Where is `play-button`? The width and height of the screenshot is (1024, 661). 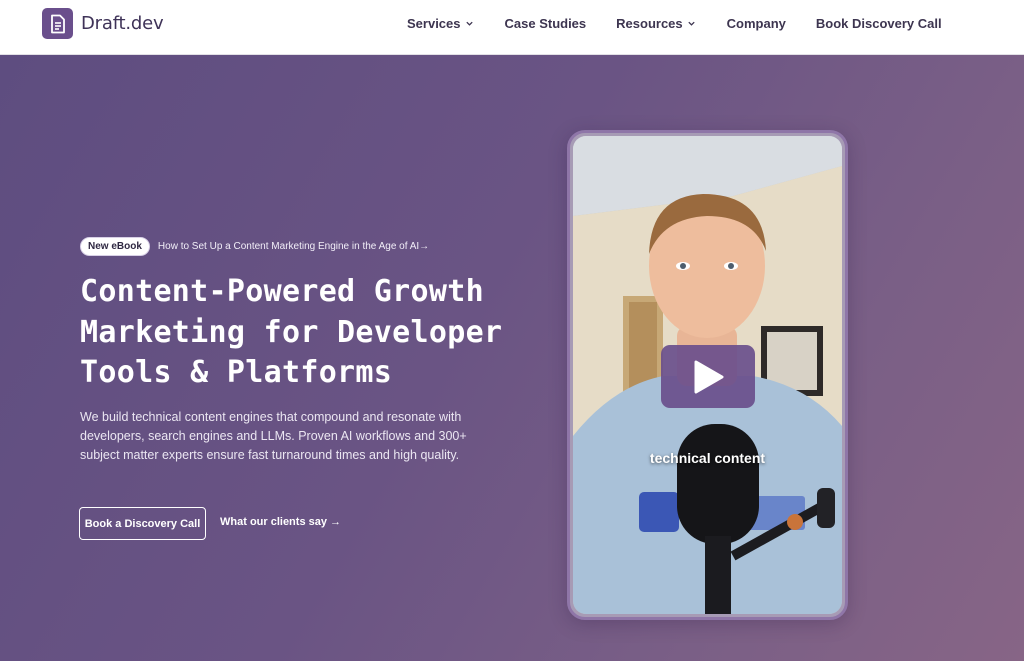
play-button is located at coordinates (708, 376).